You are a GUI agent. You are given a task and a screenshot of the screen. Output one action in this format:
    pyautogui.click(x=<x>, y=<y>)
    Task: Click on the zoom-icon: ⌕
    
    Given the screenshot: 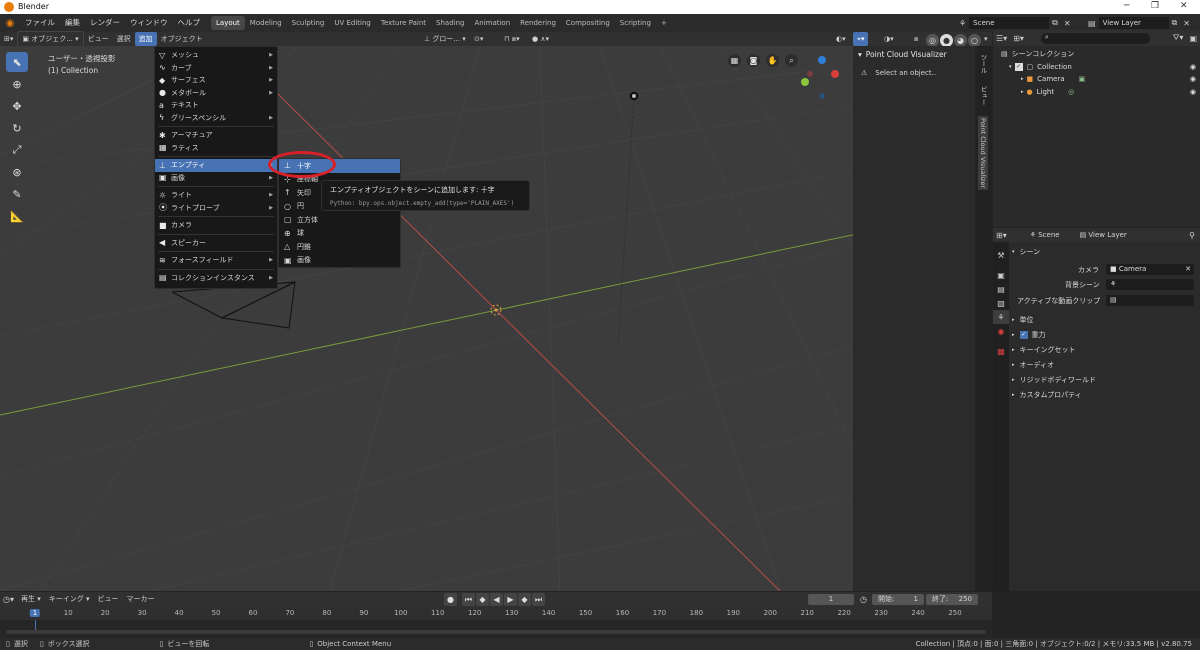 What is the action you would take?
    pyautogui.click(x=791, y=60)
    